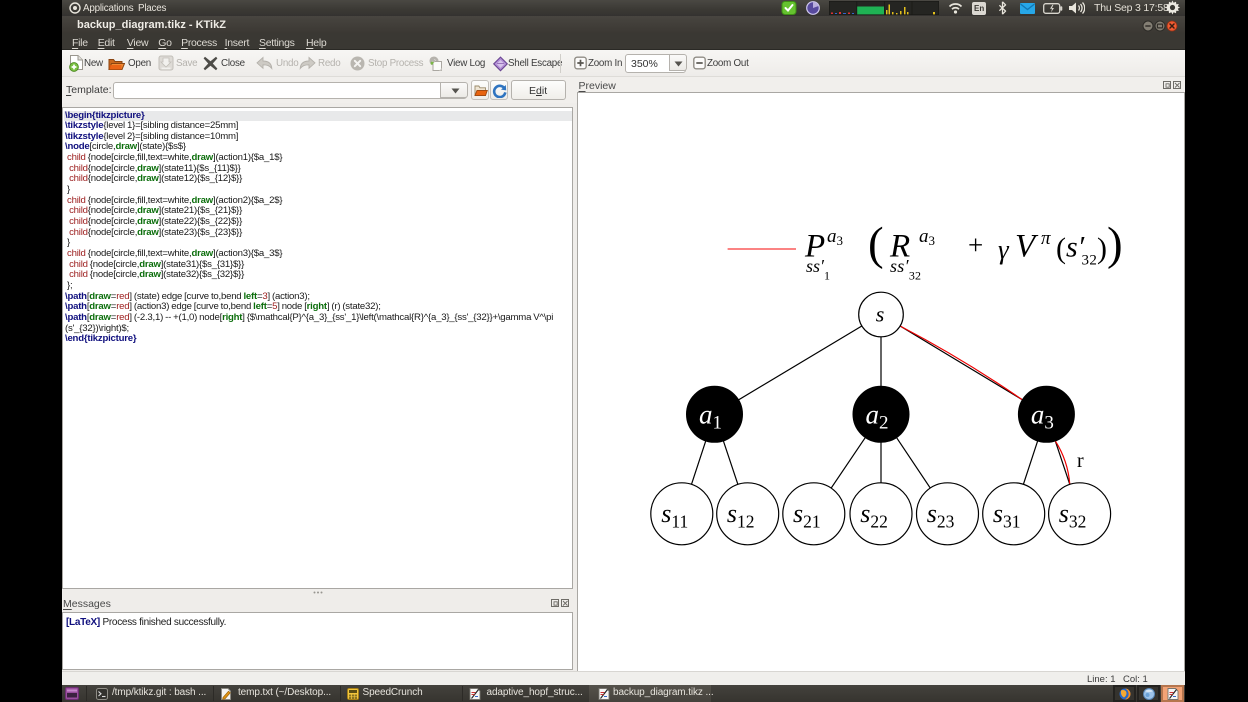 This screenshot has width=1248, height=702. Describe the element at coordinates (905, 269) in the screenshot. I see `svg-text: ss′32` at that location.